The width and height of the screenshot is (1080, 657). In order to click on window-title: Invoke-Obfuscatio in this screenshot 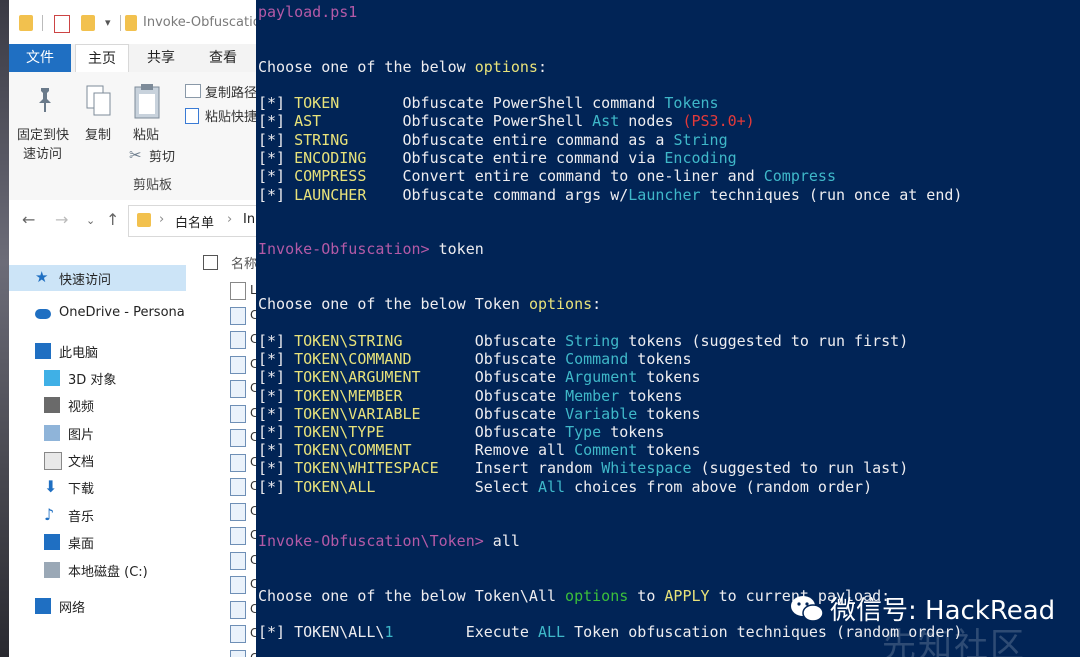, I will do `click(200, 22)`.